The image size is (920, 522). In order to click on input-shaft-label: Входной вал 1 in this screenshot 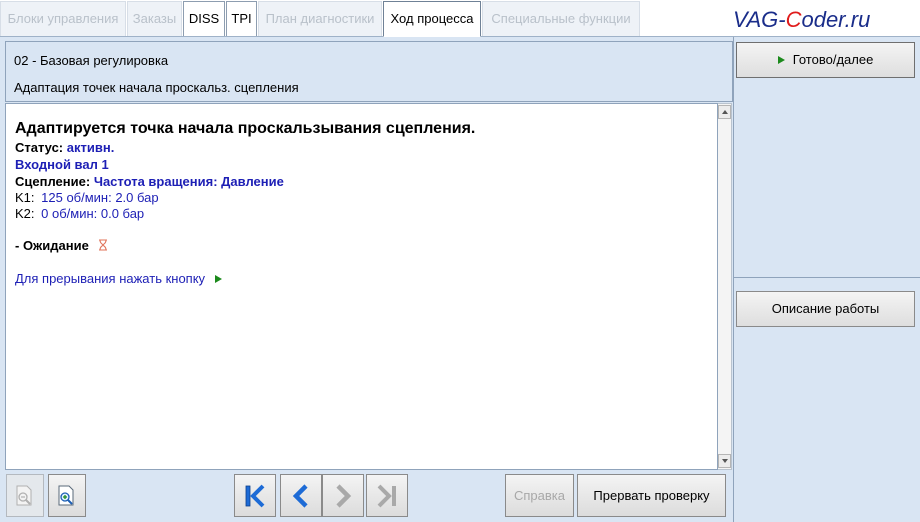, I will do `click(62, 164)`.